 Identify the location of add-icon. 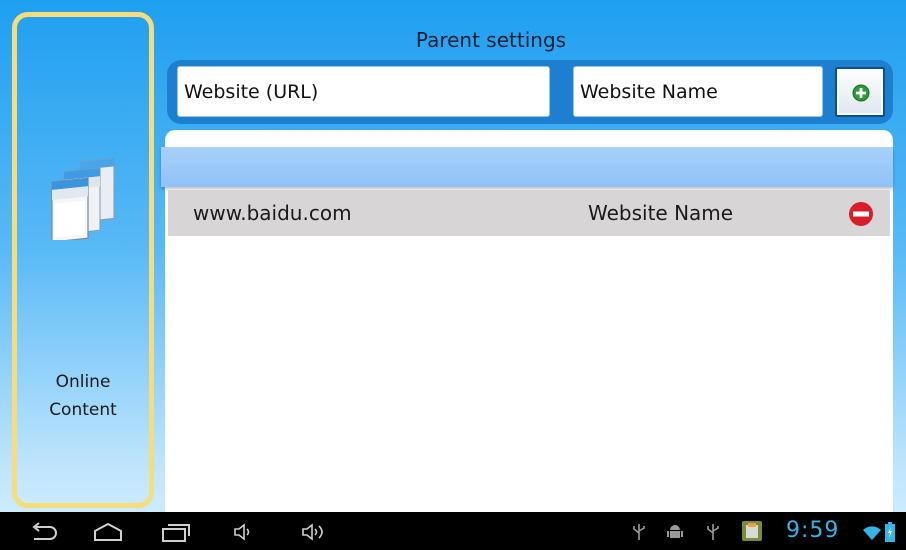
(861, 93).